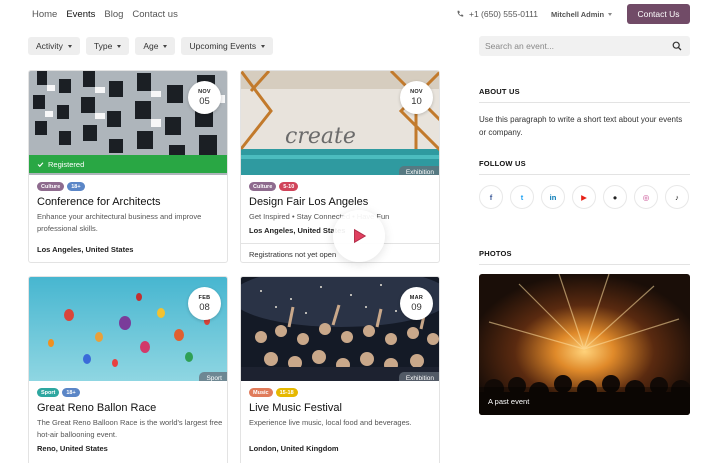  I want to click on event-tags: Culture 5-10, so click(274, 186).